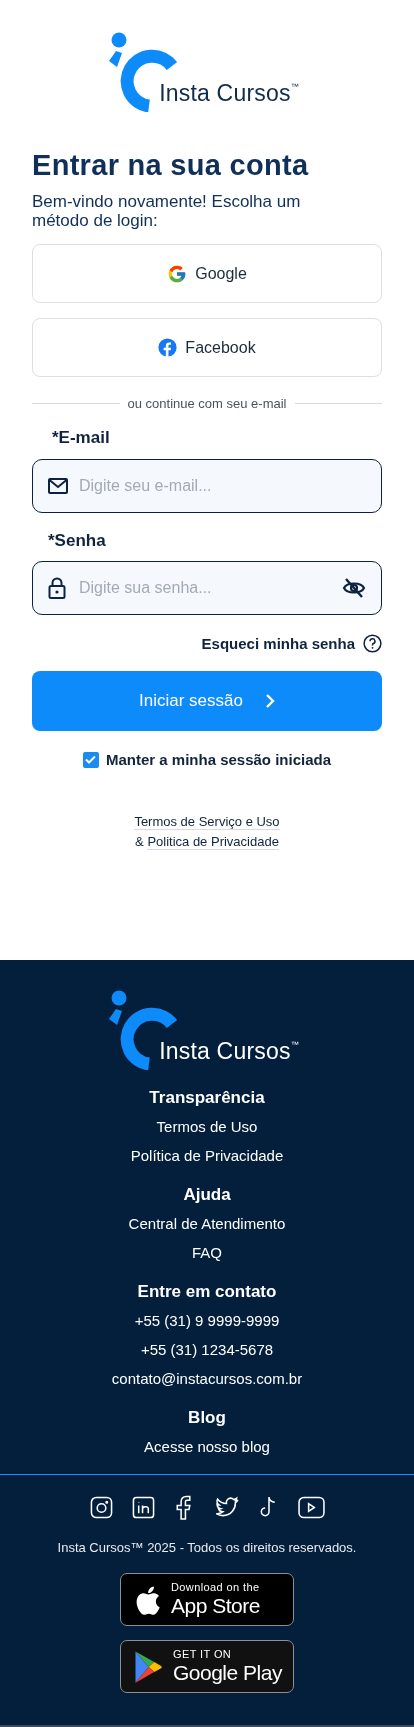  I want to click on footer-link: +55 (31) 1234-5678, so click(207, 1350).